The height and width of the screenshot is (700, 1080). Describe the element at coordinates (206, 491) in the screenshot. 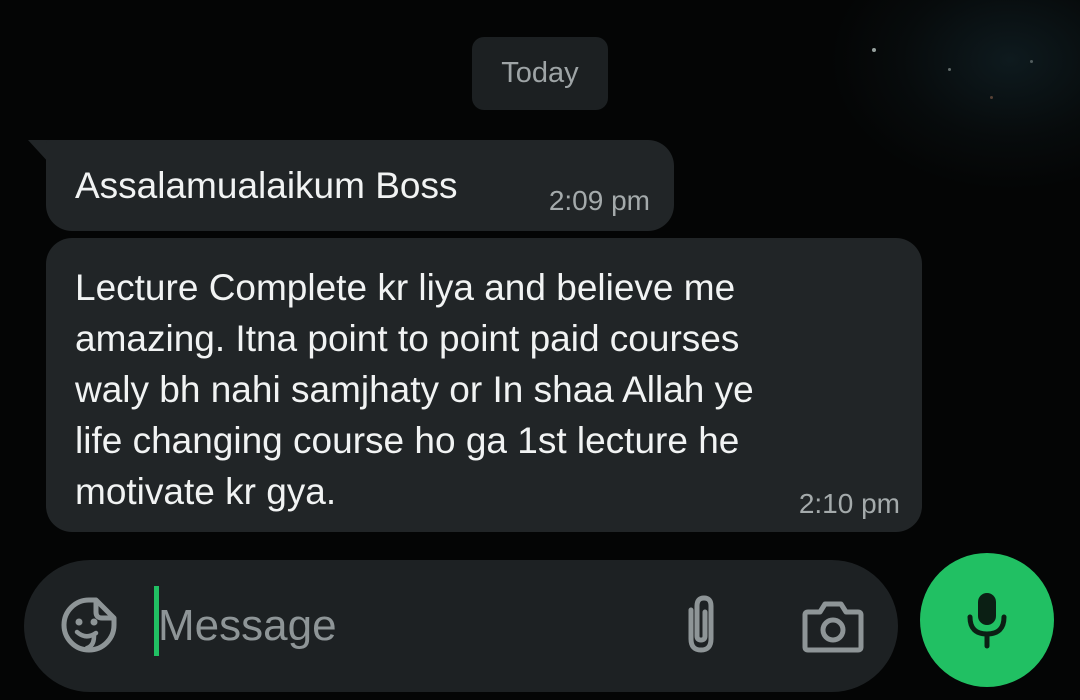

I see `message-text-line: motivate kr gya.` at that location.